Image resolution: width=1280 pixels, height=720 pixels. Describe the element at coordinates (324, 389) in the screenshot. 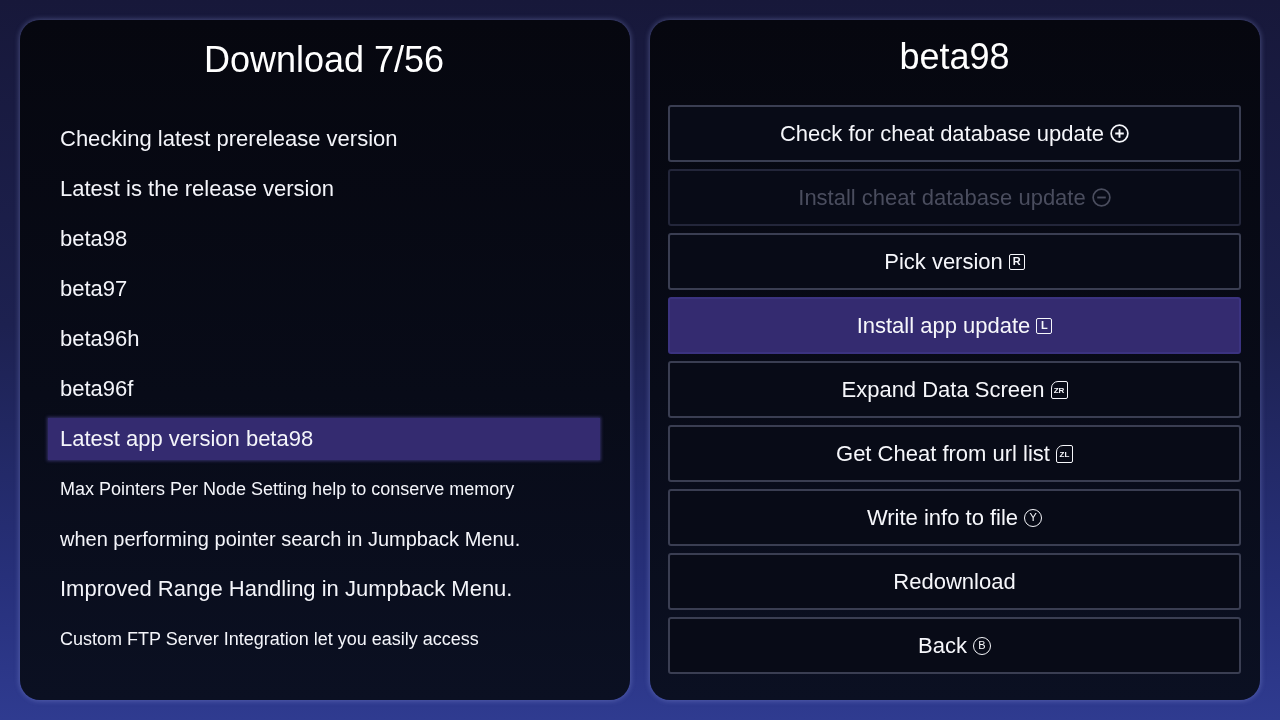

I see `log-line: beta96f` at that location.